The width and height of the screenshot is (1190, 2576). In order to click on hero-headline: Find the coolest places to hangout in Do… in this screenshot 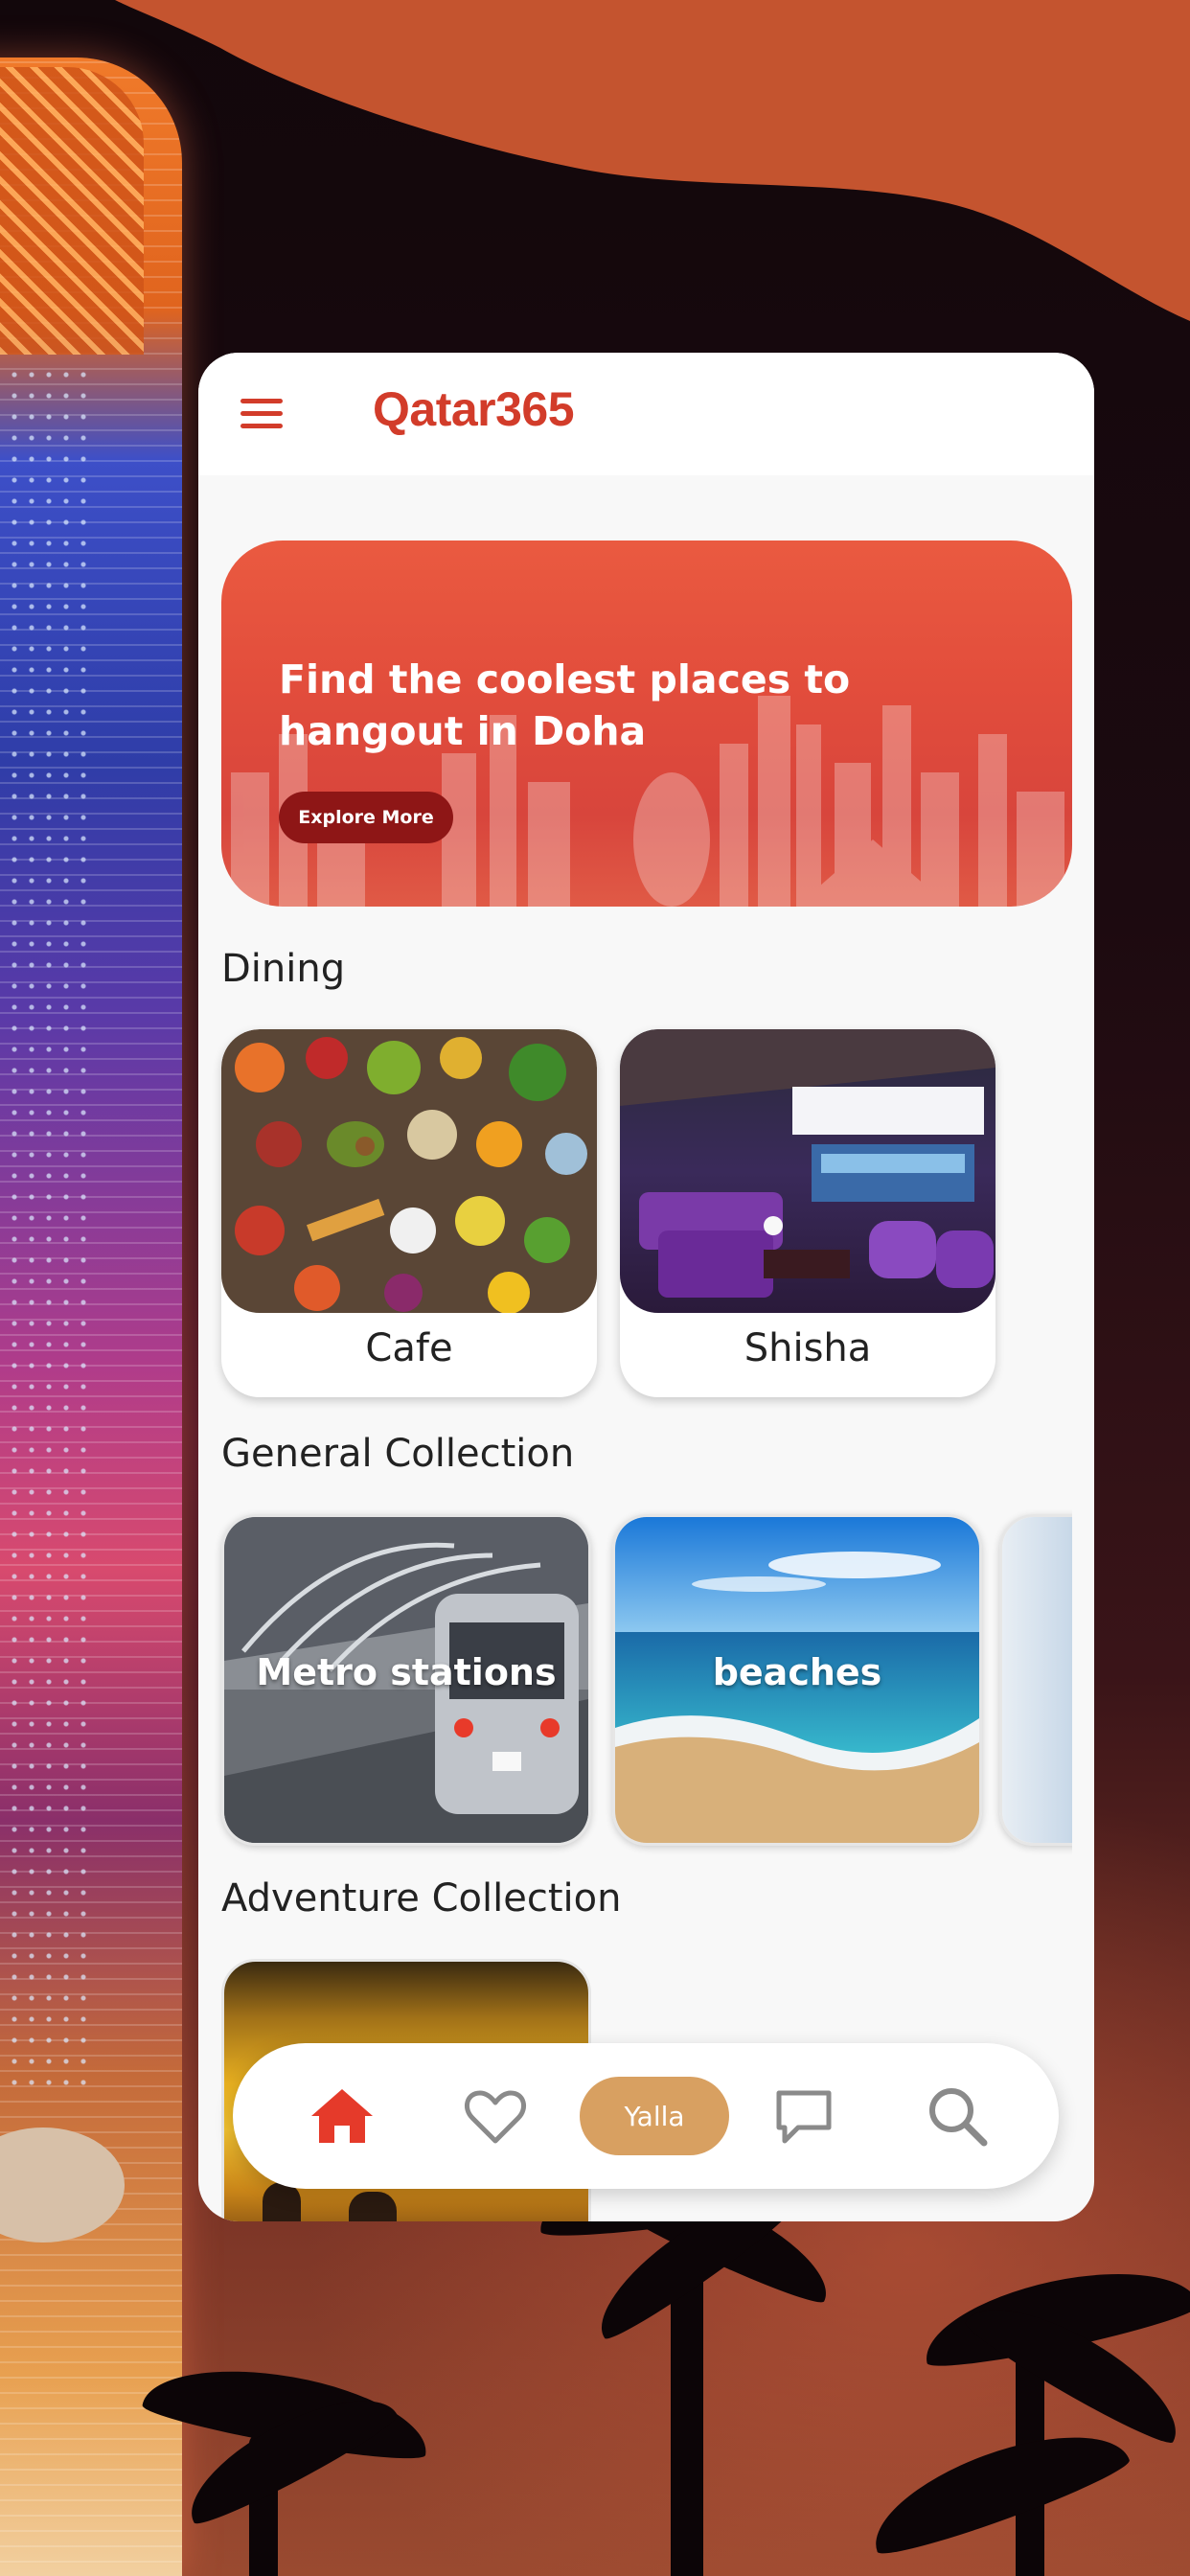, I will do `click(565, 705)`.